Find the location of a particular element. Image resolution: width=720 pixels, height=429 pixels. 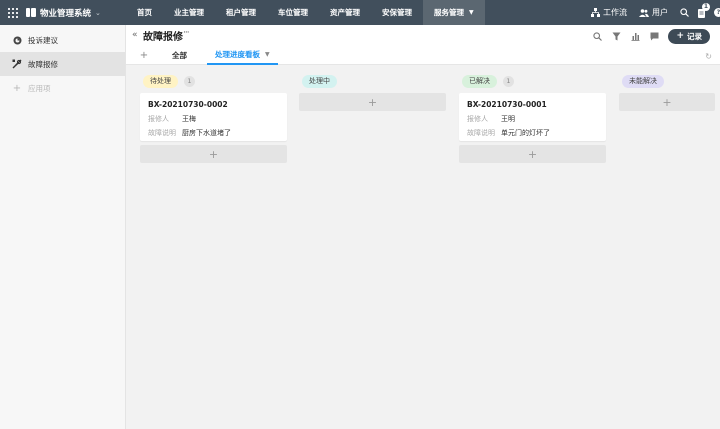

app-grid-icon is located at coordinates (13, 12).